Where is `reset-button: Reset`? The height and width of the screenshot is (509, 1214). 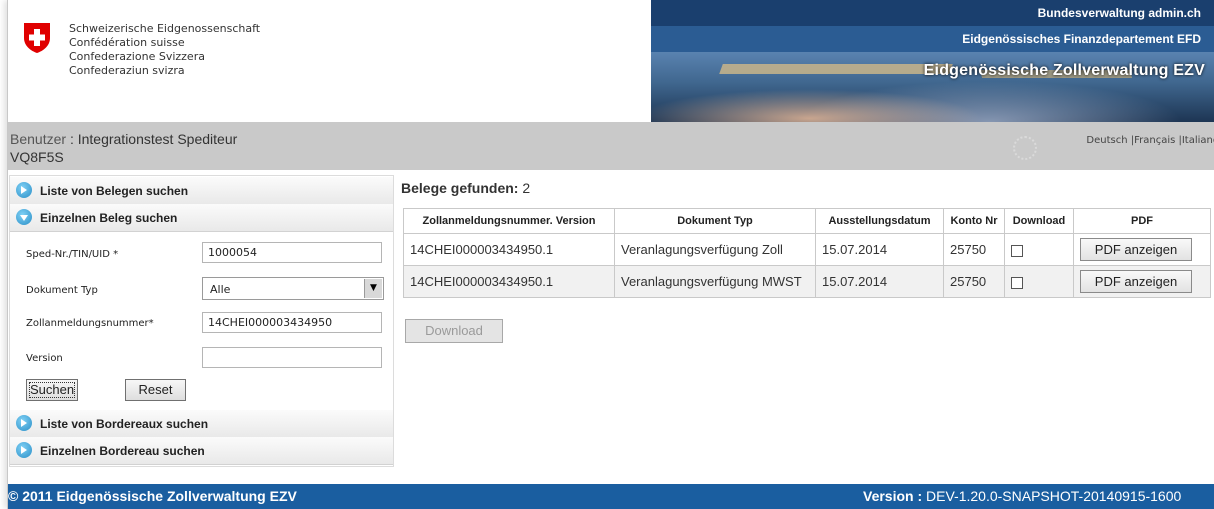
reset-button: Reset is located at coordinates (155, 390).